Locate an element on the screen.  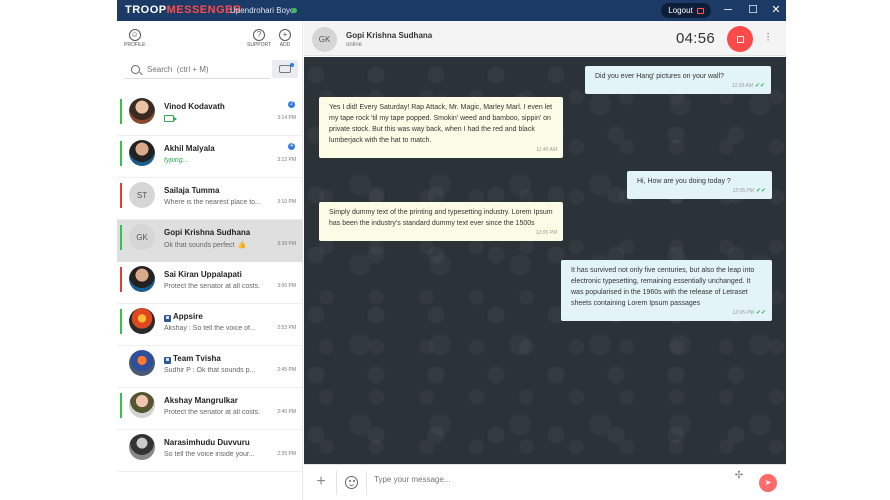
contact-time: 3:39 PM is located at coordinates (286, 244).